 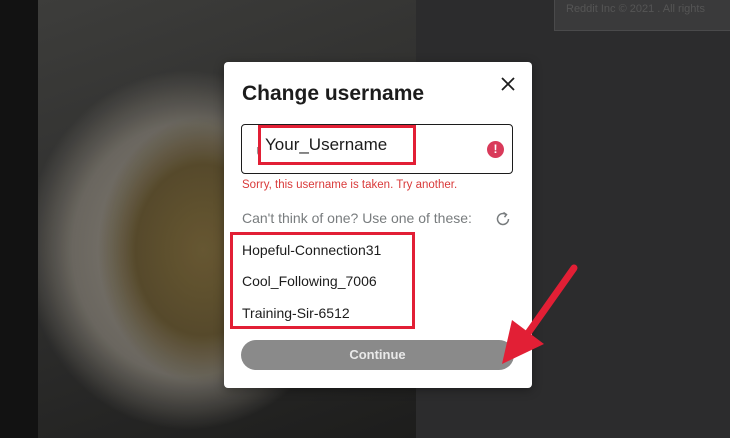 What do you see at coordinates (311, 250) in the screenshot?
I see `suggestion-item: Hopeful-Connection31` at bounding box center [311, 250].